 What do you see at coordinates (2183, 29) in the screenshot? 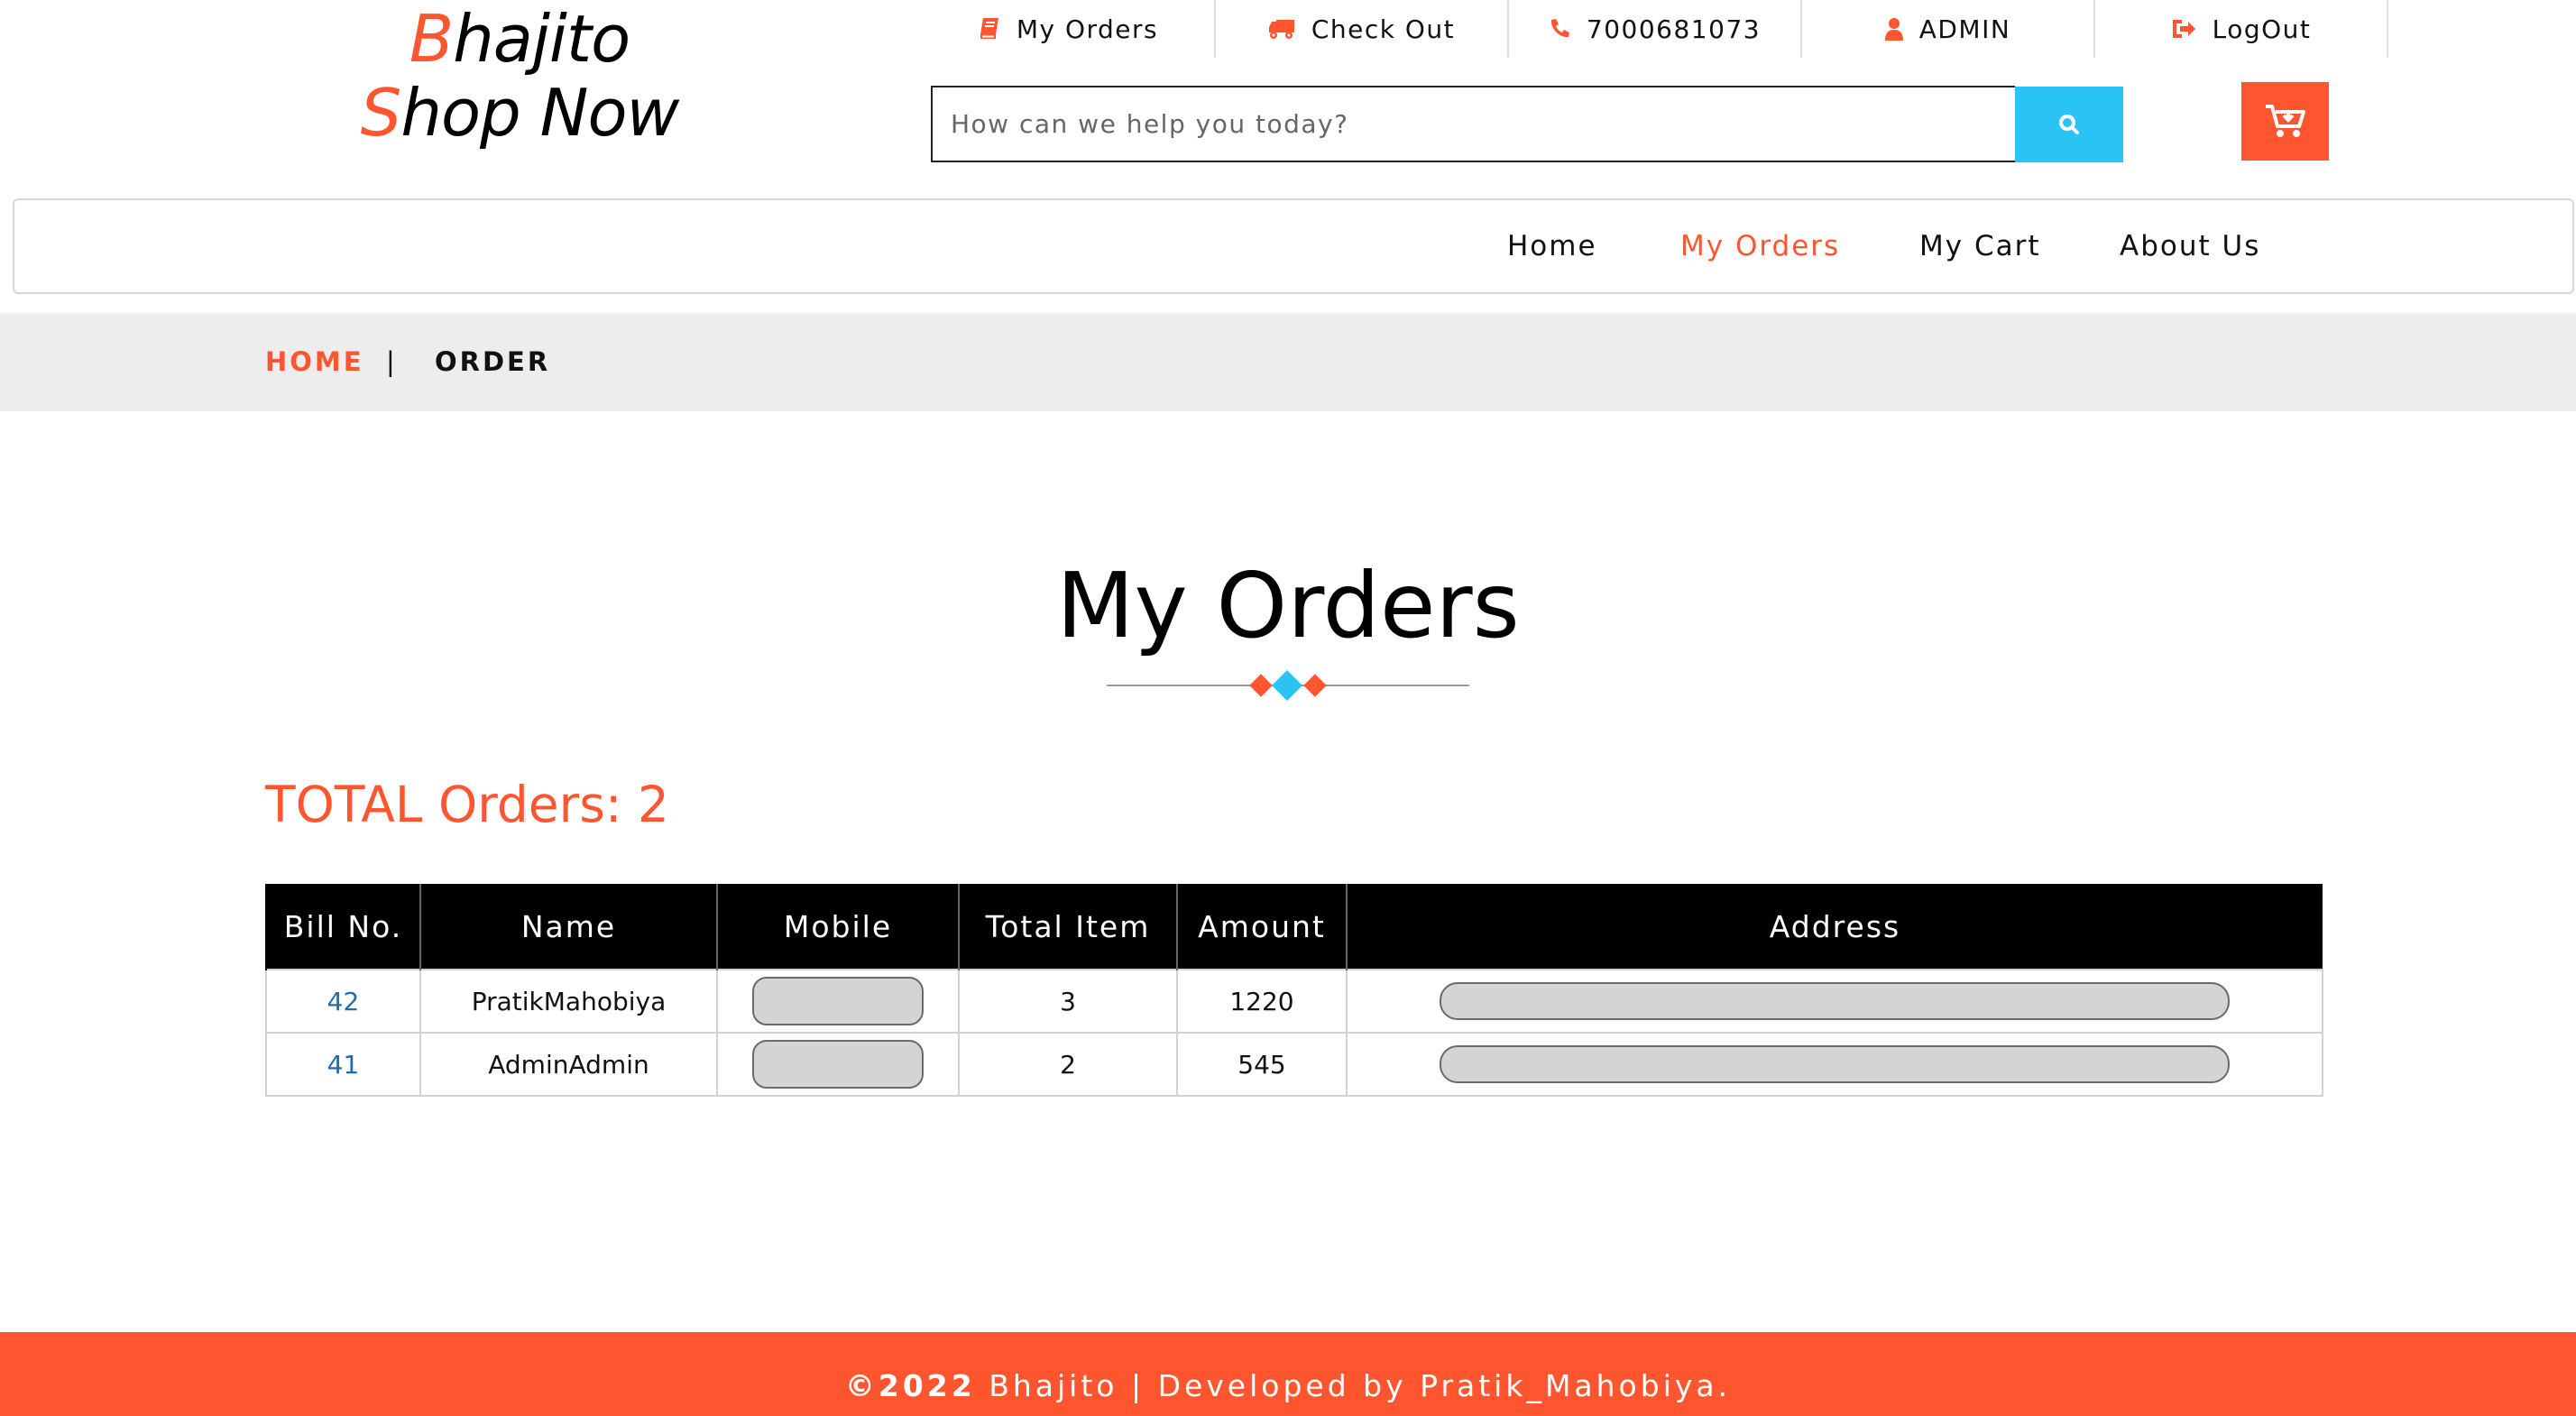
I see `sign-out-icon` at bounding box center [2183, 29].